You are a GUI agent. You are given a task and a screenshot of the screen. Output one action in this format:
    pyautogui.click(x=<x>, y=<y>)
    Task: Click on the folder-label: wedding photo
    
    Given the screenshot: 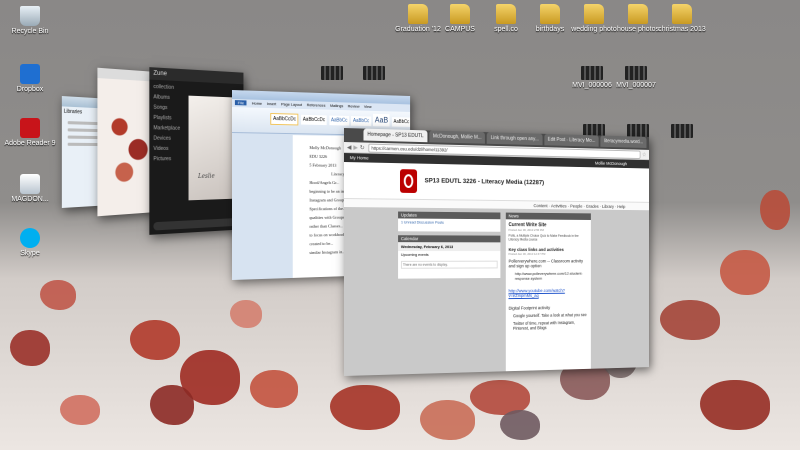 What is the action you would take?
    pyautogui.click(x=594, y=29)
    